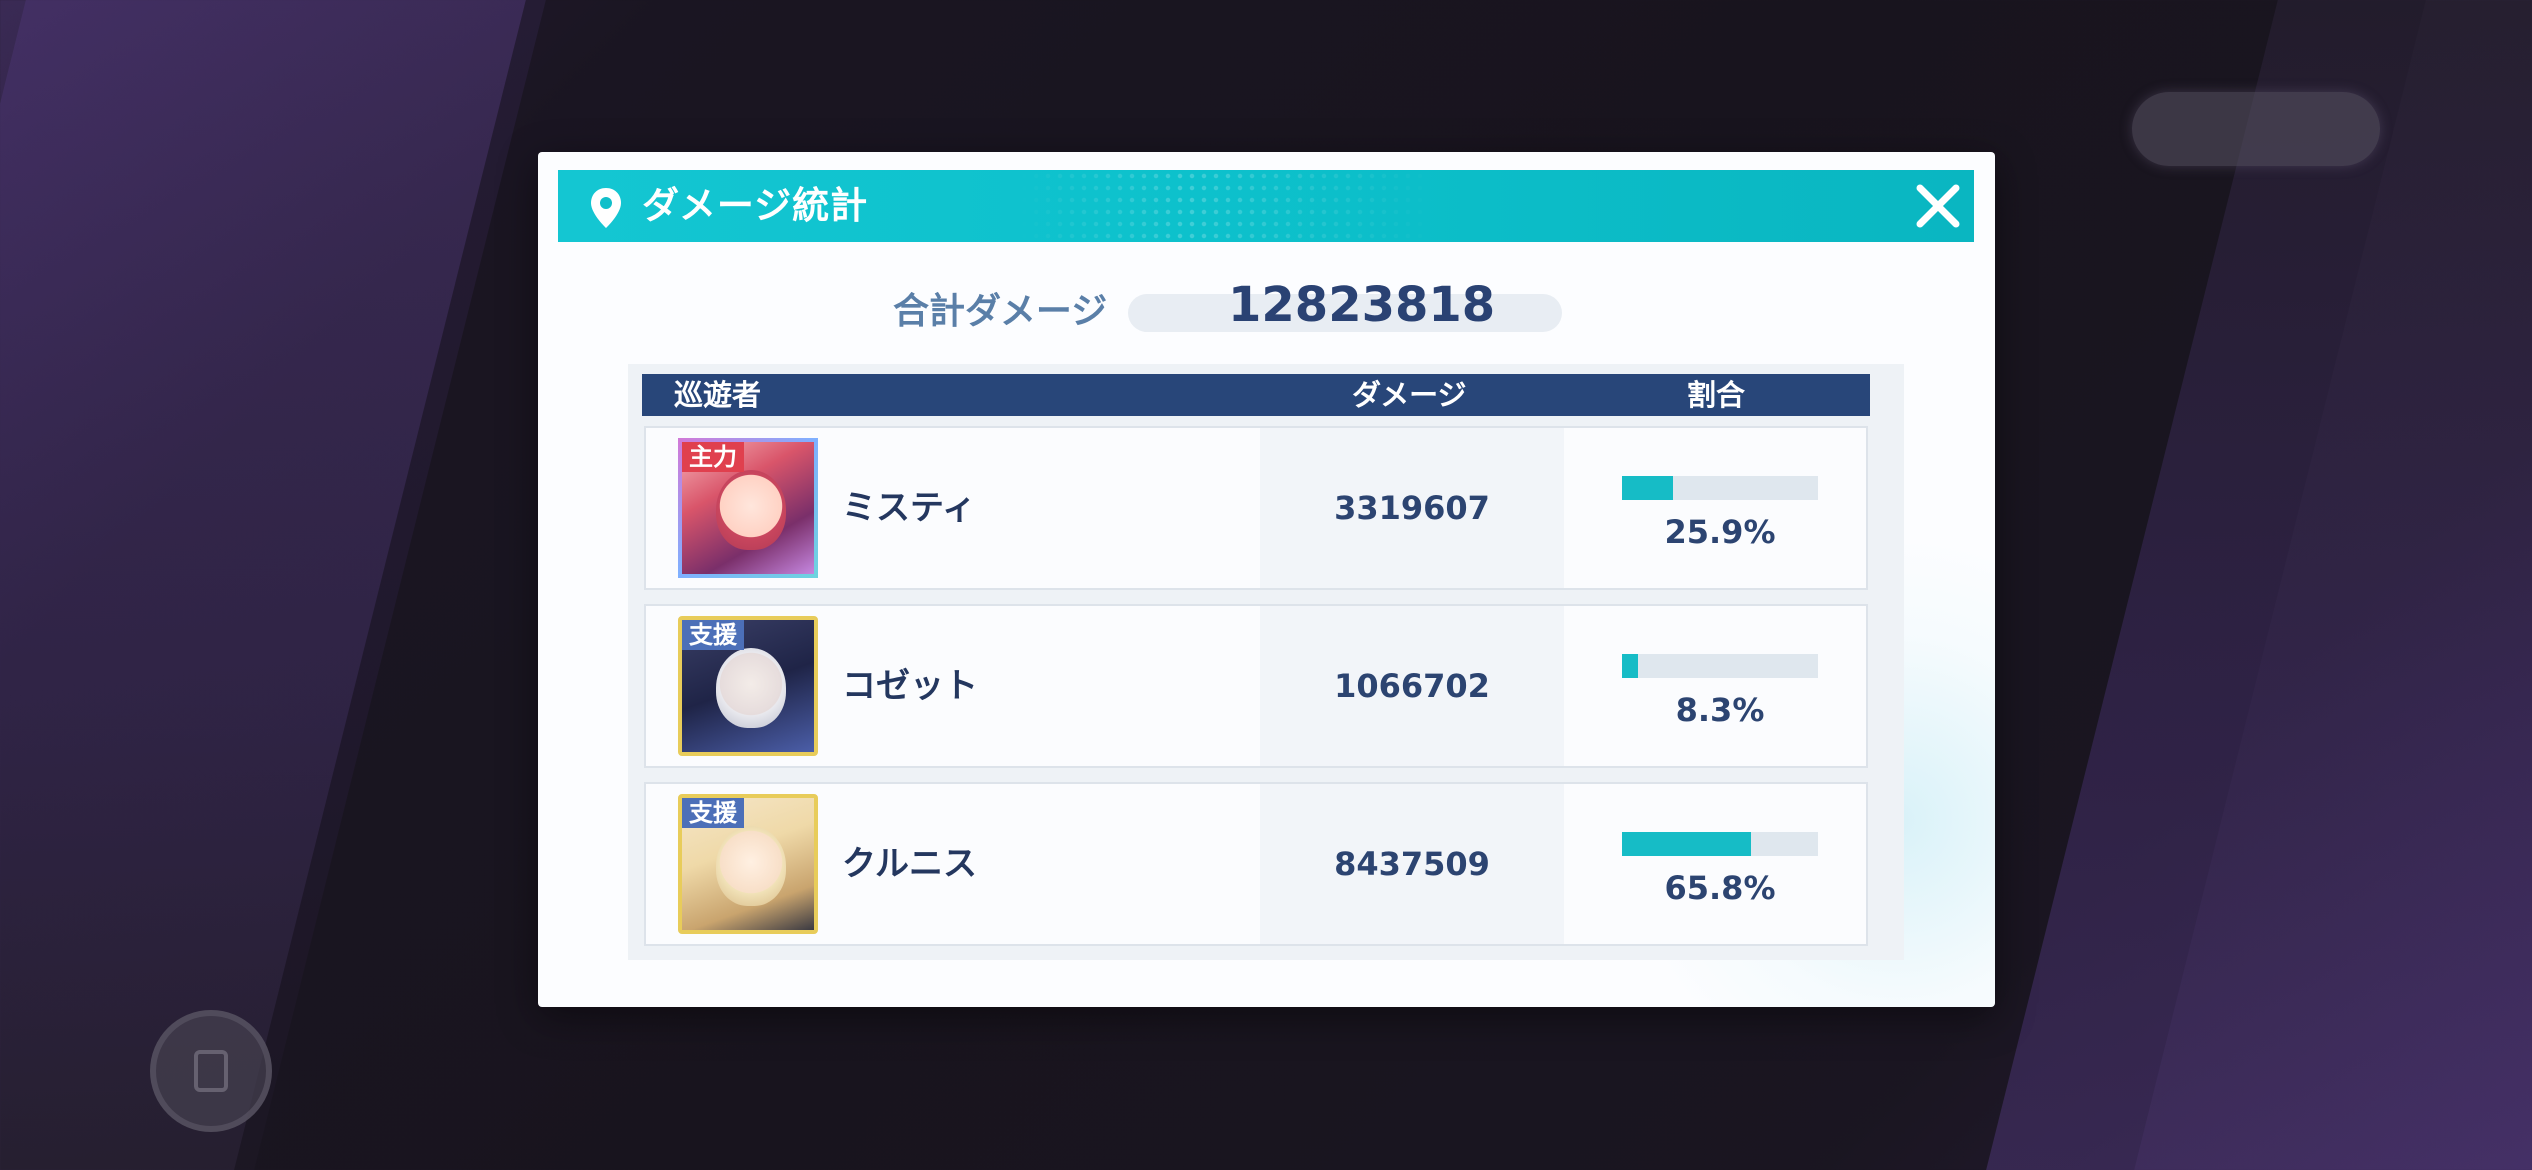 This screenshot has width=2532, height=1170. What do you see at coordinates (211, 1071) in the screenshot?
I see `background-circle-button-blurred` at bounding box center [211, 1071].